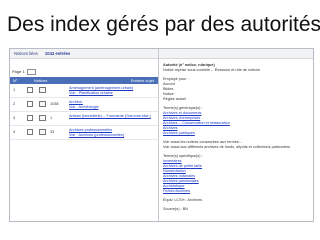 The image size is (320, 240). Describe the element at coordinates (84, 72) in the screenshot. I see `pager: Page 1` at that location.